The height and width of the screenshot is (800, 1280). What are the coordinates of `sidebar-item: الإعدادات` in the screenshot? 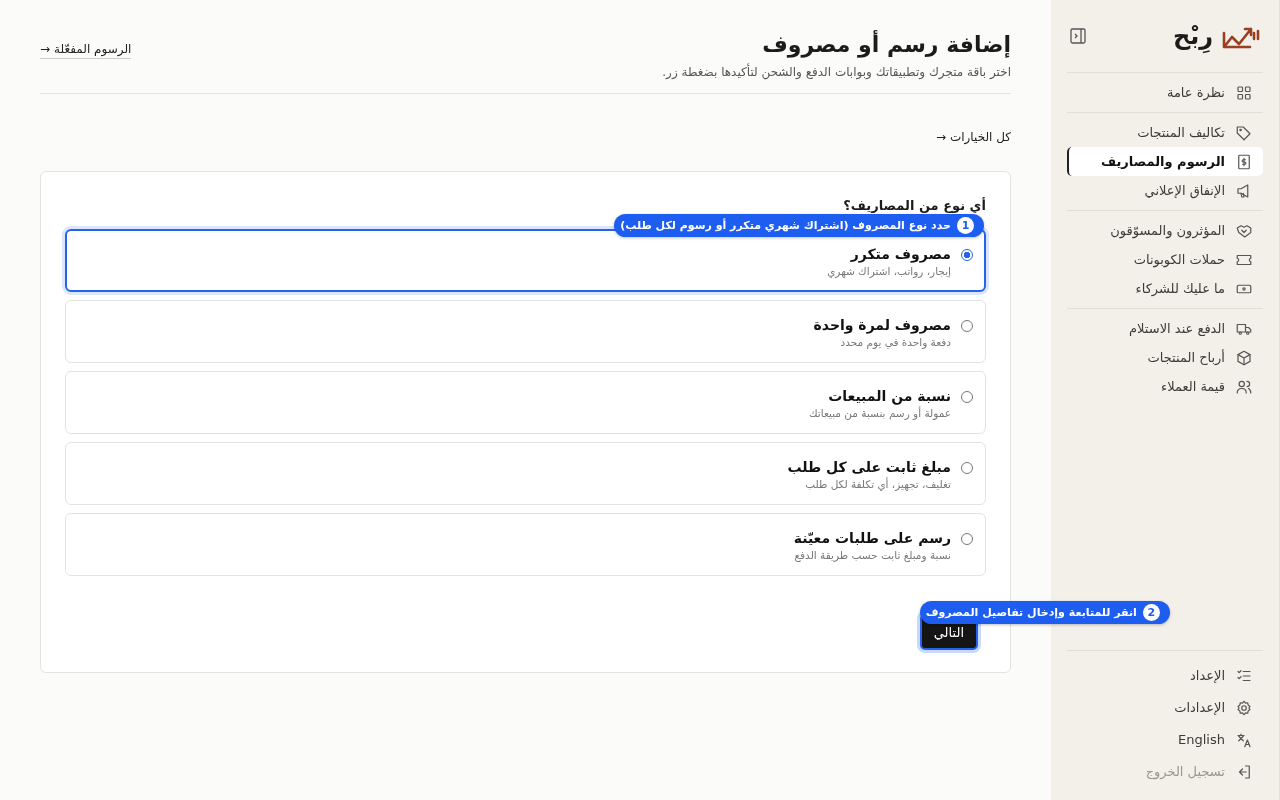 It's located at (1165, 707).